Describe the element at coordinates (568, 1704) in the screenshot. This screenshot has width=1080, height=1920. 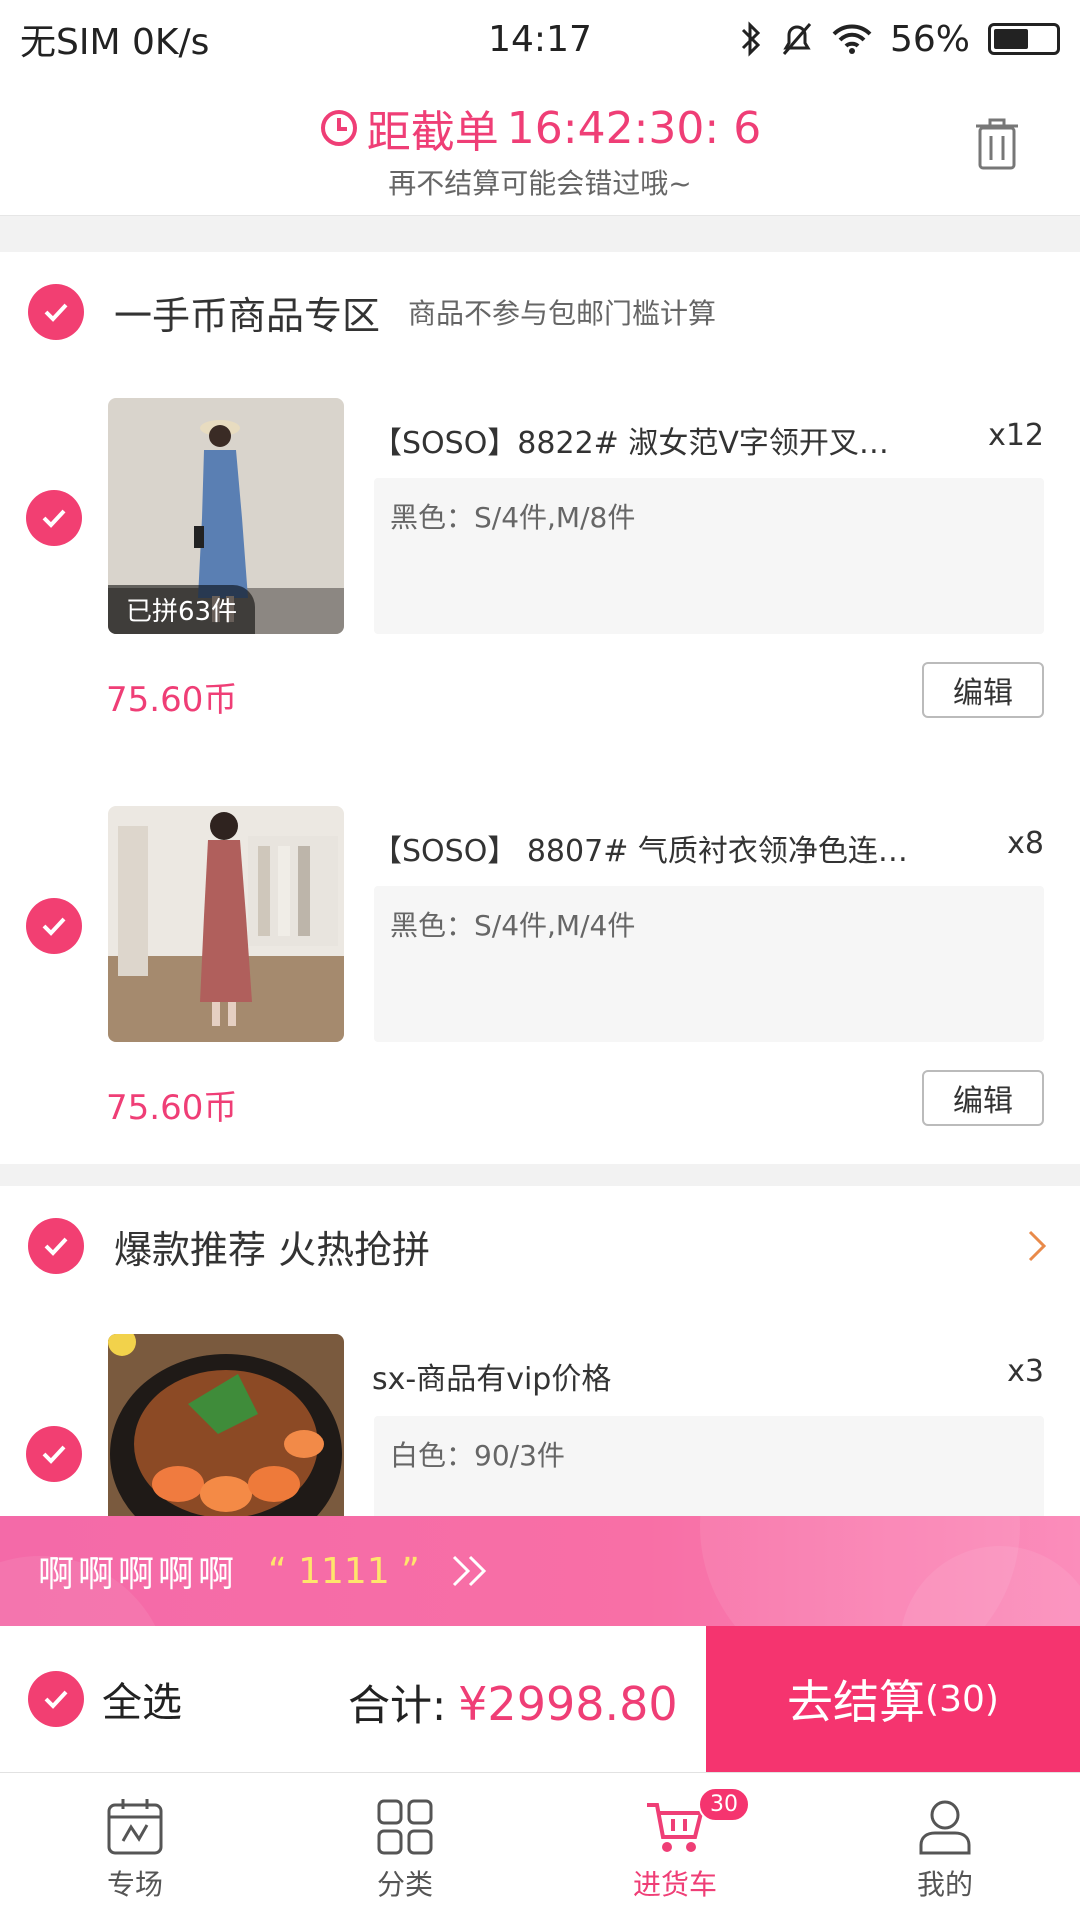
I see `total-amount: ¥2998.80` at that location.